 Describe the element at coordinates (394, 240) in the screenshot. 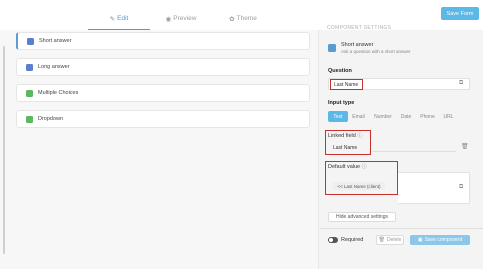

I see `delete-label: Delete` at that location.